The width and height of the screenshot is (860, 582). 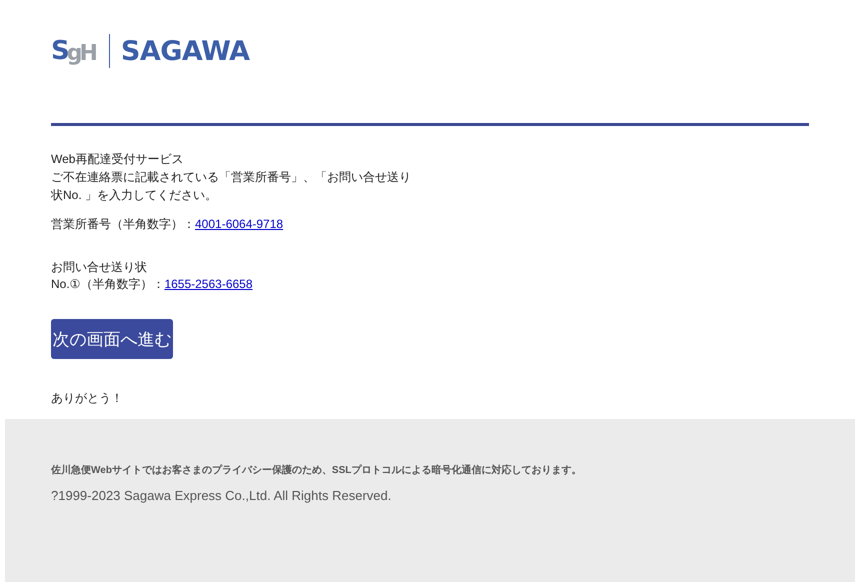 I want to click on next-button: 次の画面へ進む, so click(x=112, y=339).